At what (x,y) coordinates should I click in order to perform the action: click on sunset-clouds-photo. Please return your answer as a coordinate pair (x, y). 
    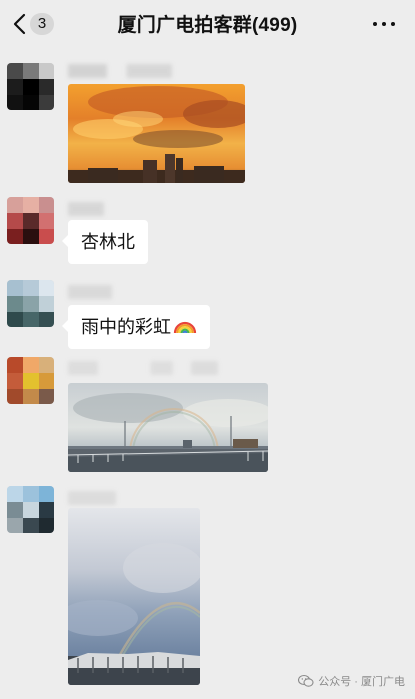
    Looking at the image, I should click on (156, 133).